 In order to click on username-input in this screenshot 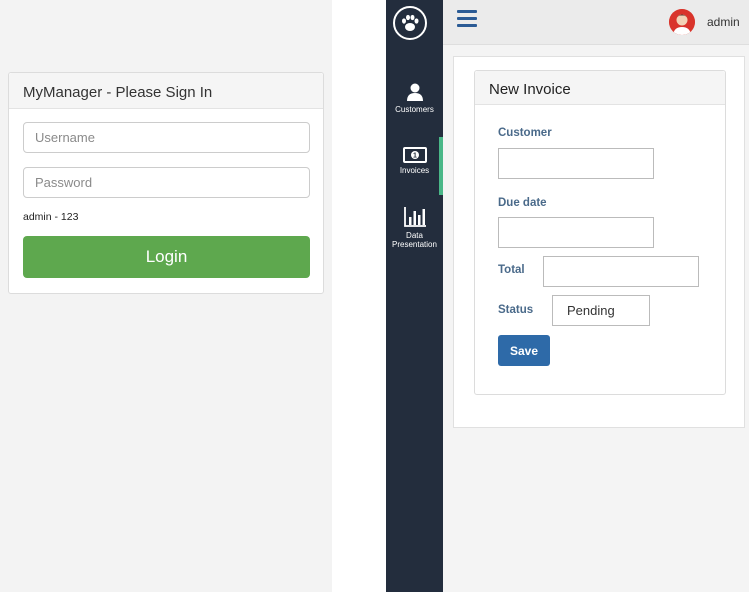, I will do `click(166, 137)`.